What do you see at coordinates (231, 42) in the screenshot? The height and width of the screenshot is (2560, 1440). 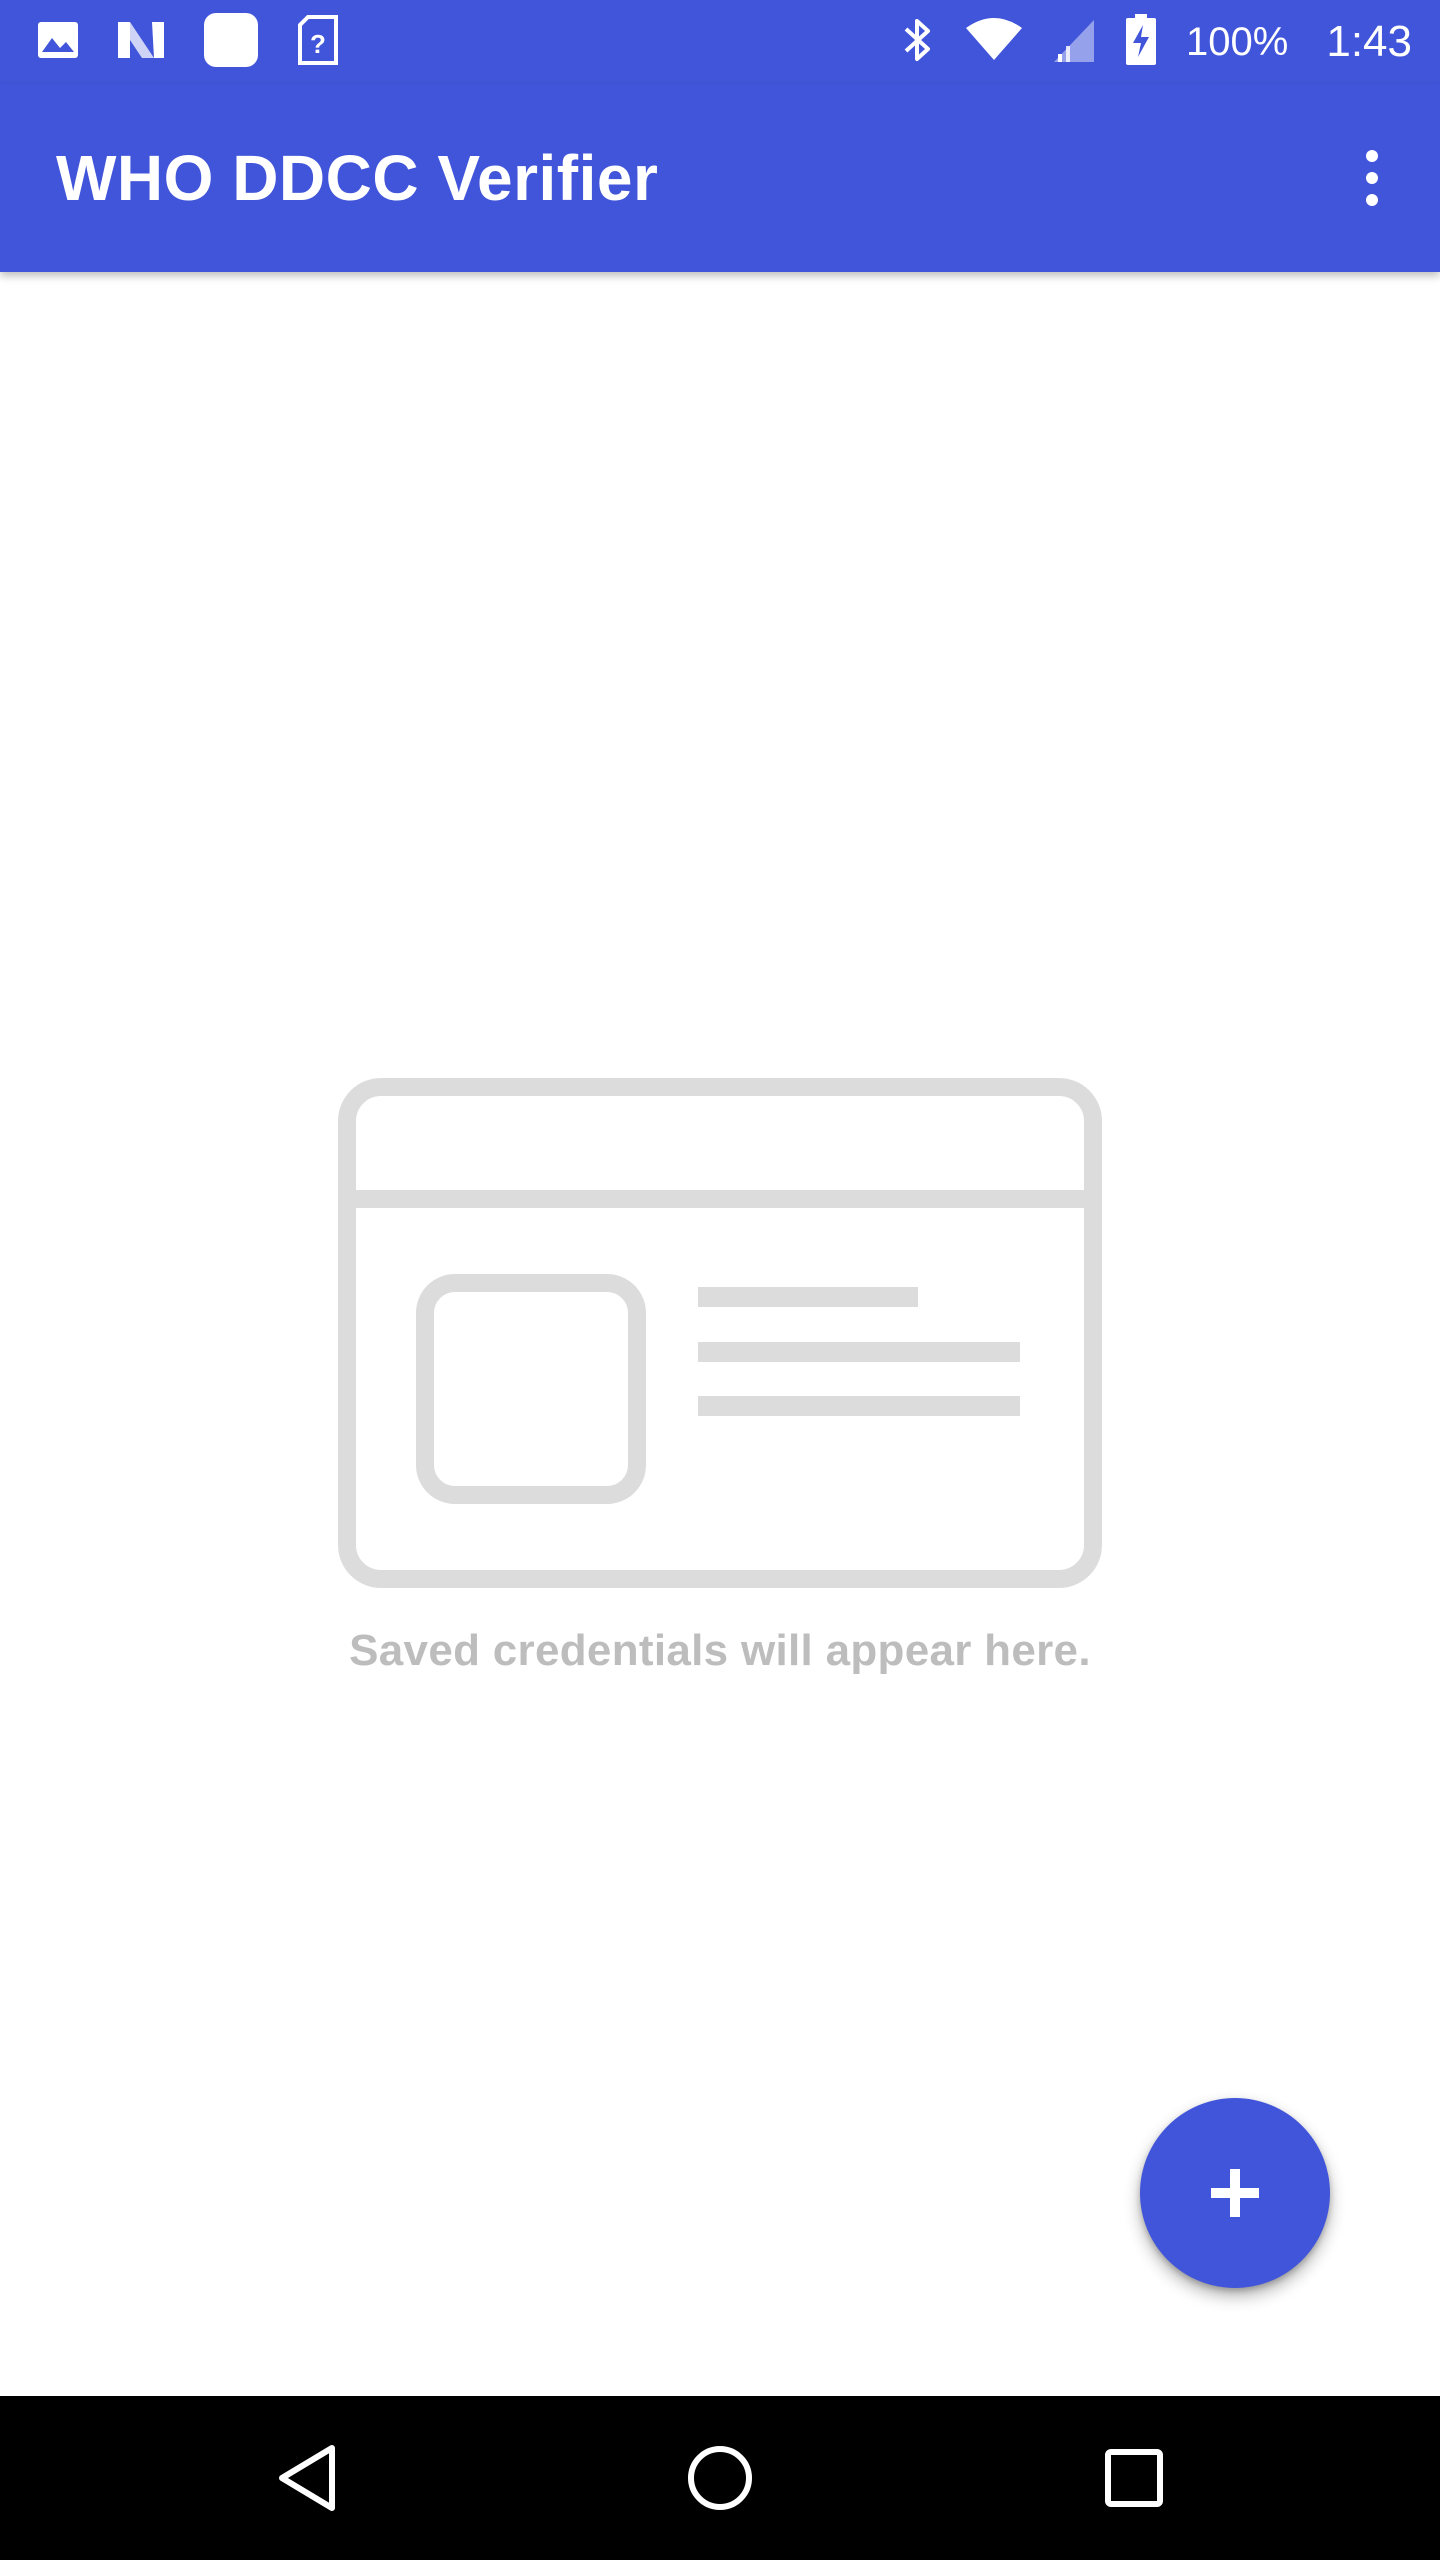 I see `square-app-icon` at bounding box center [231, 42].